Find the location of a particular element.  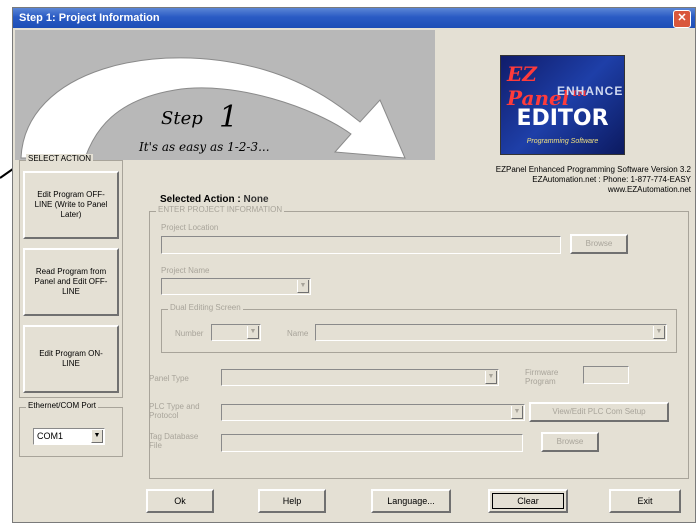

edit-online-button: Edit Program ON-LINE is located at coordinates (71, 359).